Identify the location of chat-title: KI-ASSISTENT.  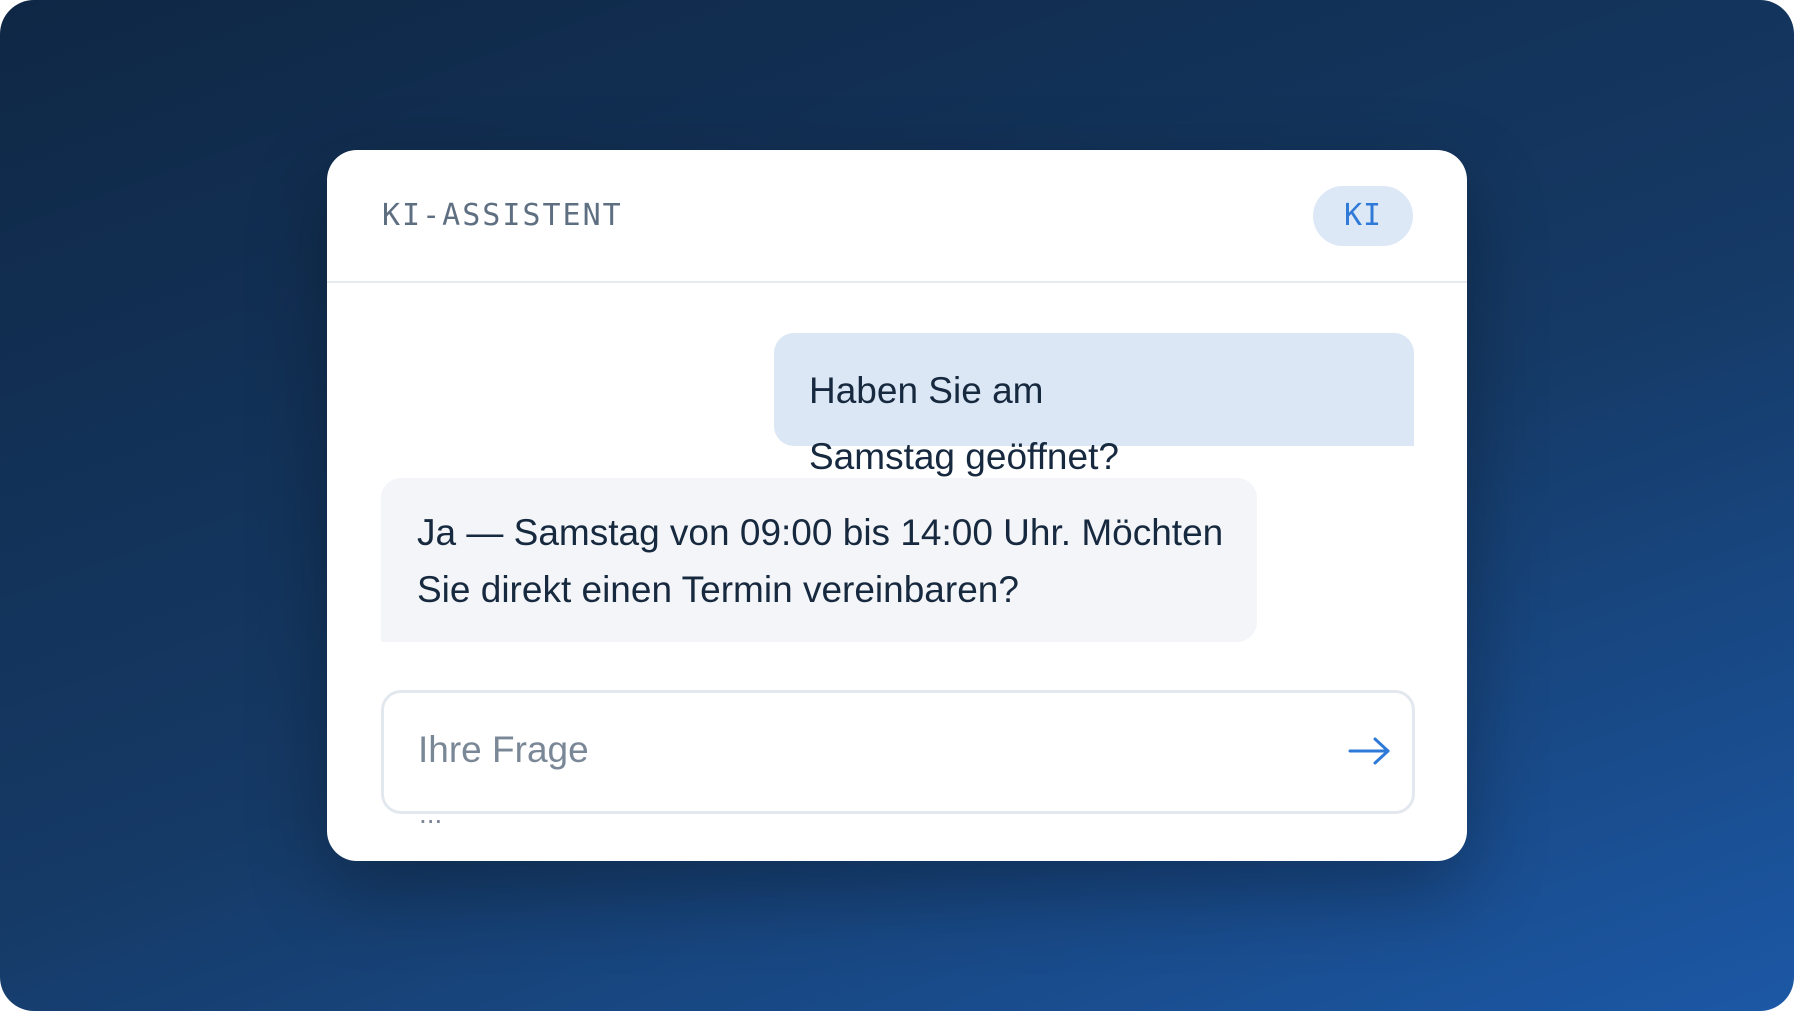
(502, 215).